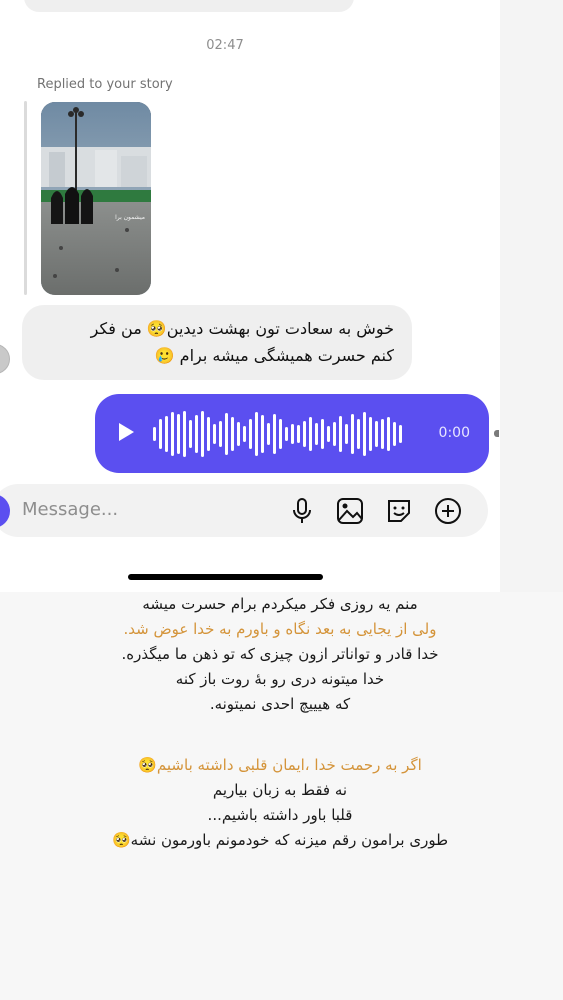 This screenshot has height=1000, width=563. I want to click on waveform-icon, so click(277, 434).